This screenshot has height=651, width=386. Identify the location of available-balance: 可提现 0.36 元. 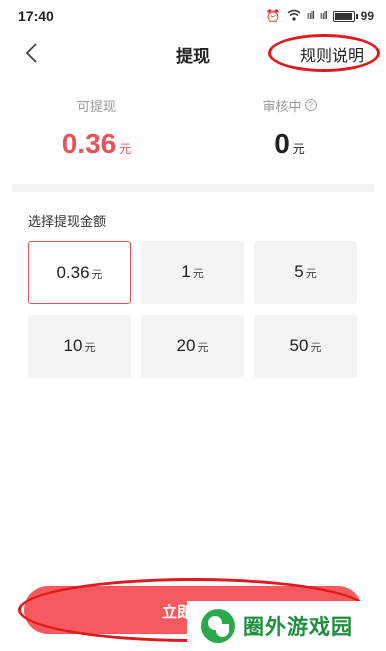
(96, 136).